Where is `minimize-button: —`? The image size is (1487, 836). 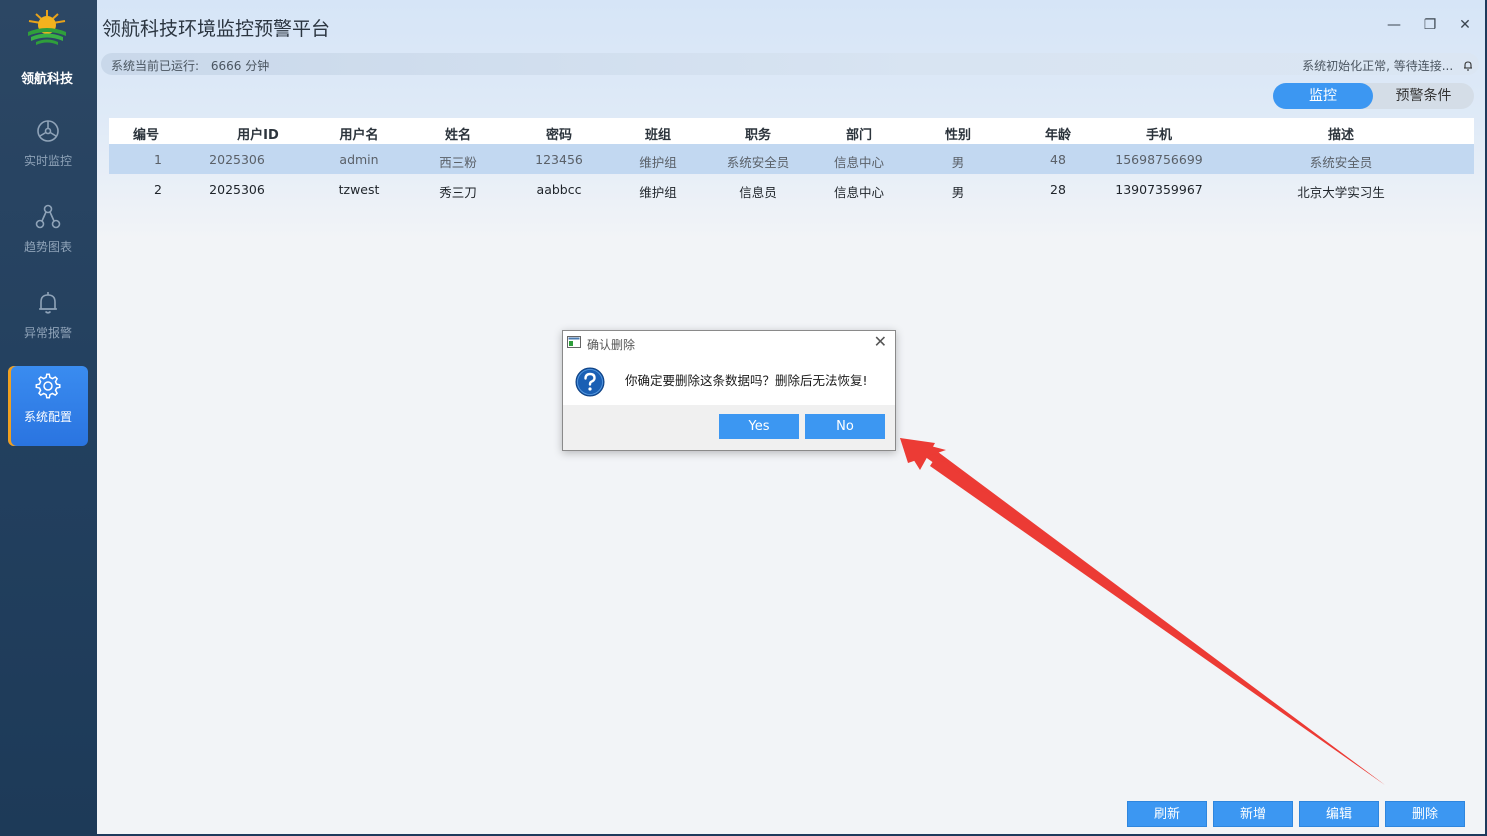
minimize-button: — is located at coordinates (1394, 25).